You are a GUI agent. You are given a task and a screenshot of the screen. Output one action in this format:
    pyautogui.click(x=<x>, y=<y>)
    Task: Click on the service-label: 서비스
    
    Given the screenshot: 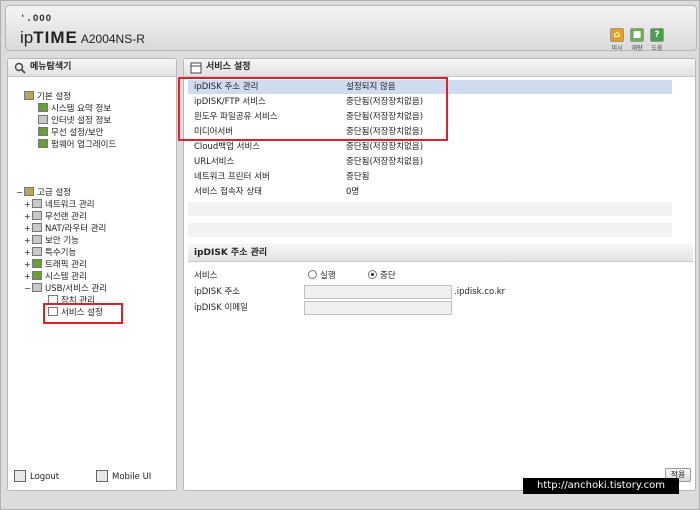 What is the action you would take?
    pyautogui.click(x=206, y=276)
    